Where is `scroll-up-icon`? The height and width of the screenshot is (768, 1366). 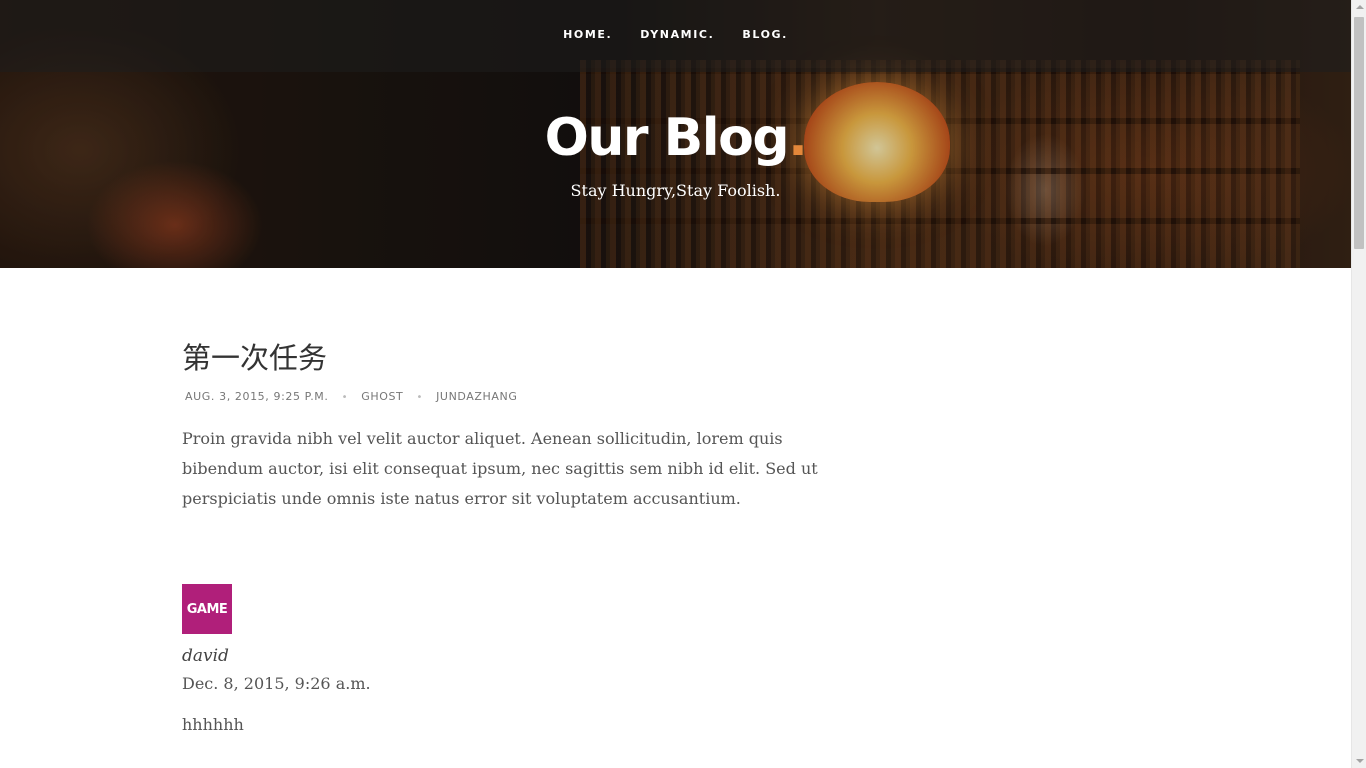 scroll-up-icon is located at coordinates (1360, 7).